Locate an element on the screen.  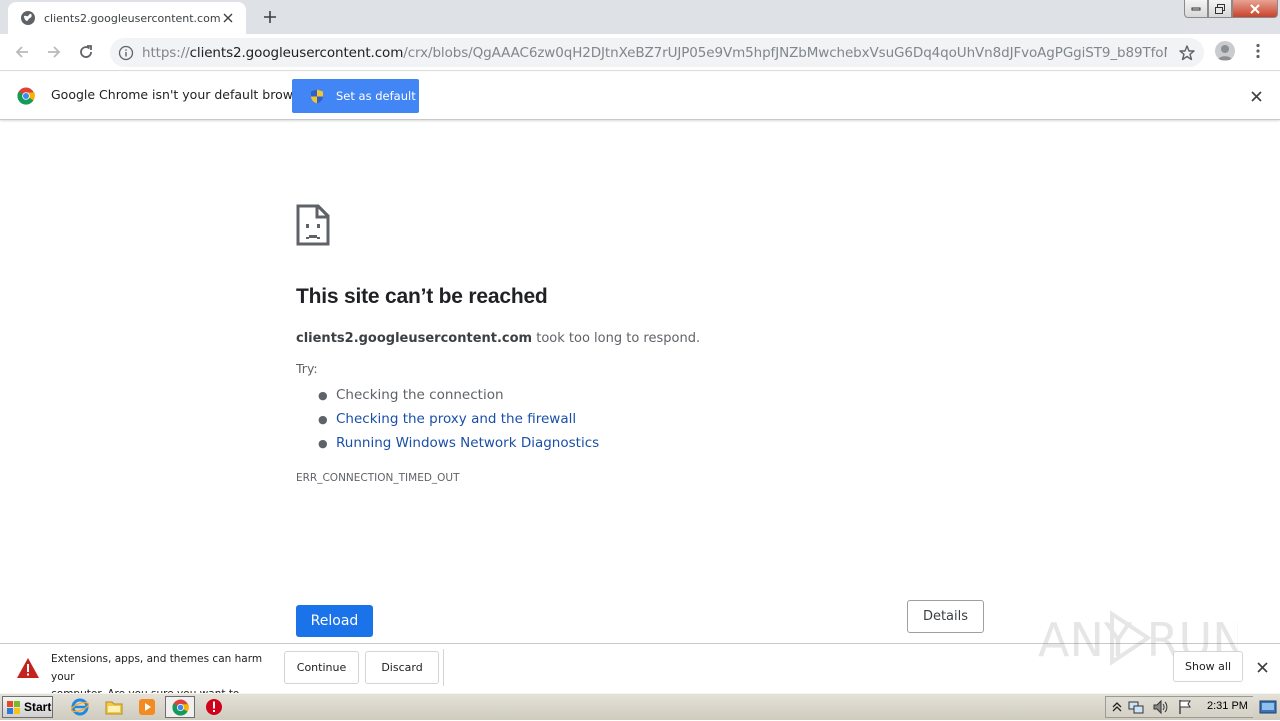
error-title: This site can’t be reached is located at coordinates (422, 296).